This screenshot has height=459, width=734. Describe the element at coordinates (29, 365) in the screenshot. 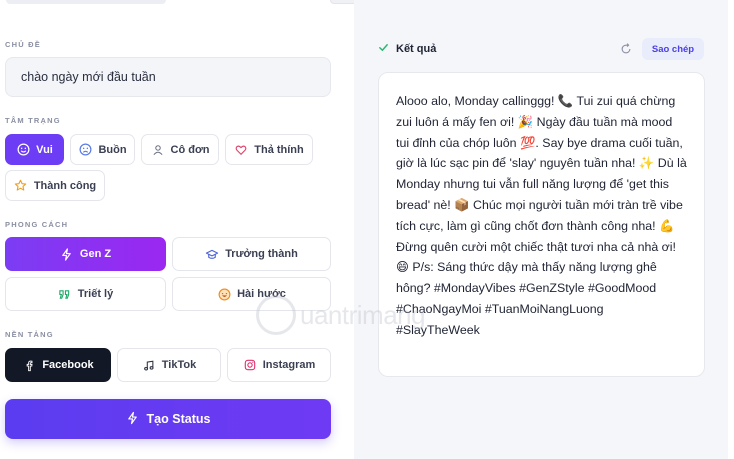

I see `facebook-icon` at that location.